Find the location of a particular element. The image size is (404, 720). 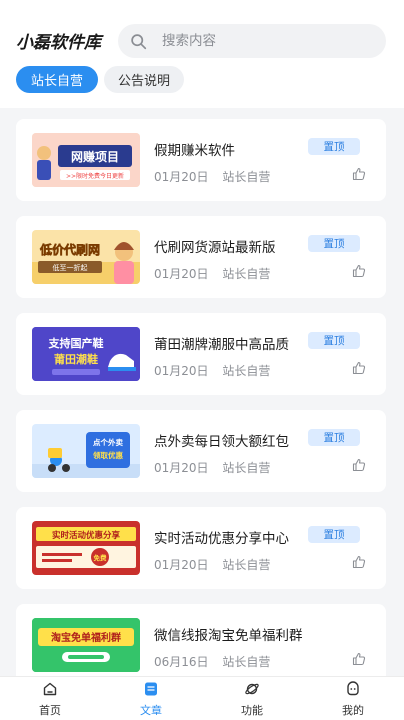

search-input is located at coordinates (262, 41).